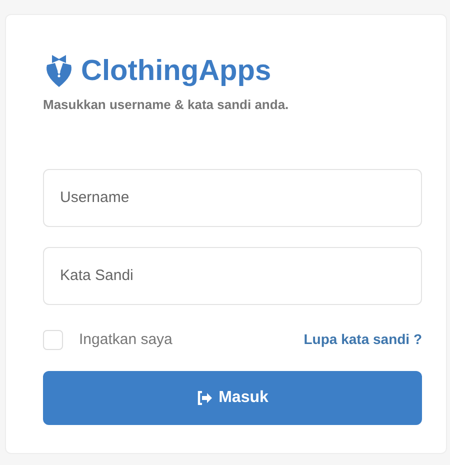 This screenshot has height=465, width=450. Describe the element at coordinates (363, 339) in the screenshot. I see `forgot-password-link: Lupa kata sandi ?` at that location.